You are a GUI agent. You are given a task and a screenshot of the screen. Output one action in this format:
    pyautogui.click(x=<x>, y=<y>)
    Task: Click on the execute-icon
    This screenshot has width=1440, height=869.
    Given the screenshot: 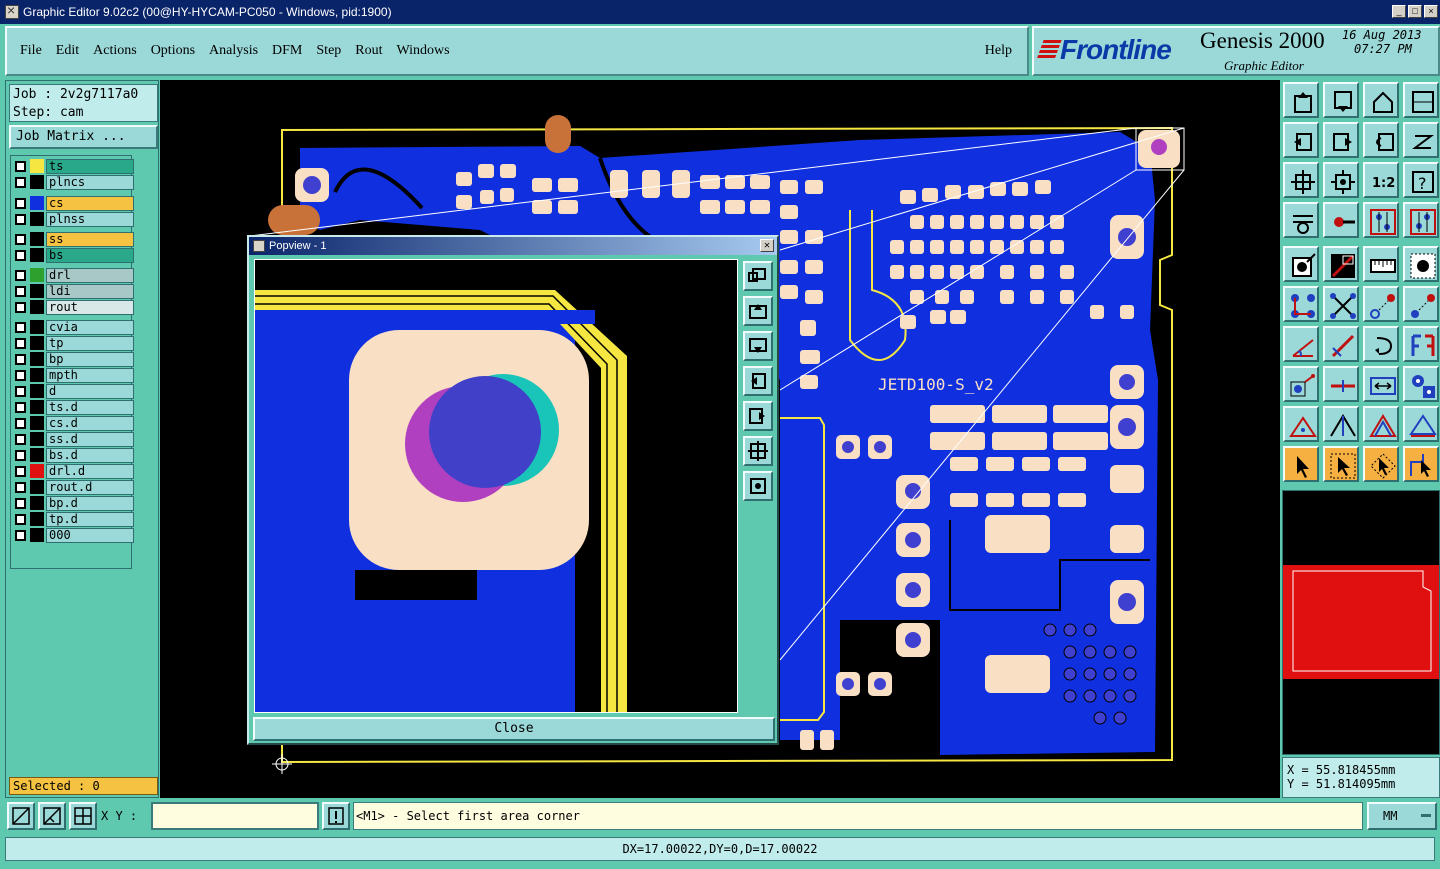 What is the action you would take?
    pyautogui.click(x=336, y=816)
    